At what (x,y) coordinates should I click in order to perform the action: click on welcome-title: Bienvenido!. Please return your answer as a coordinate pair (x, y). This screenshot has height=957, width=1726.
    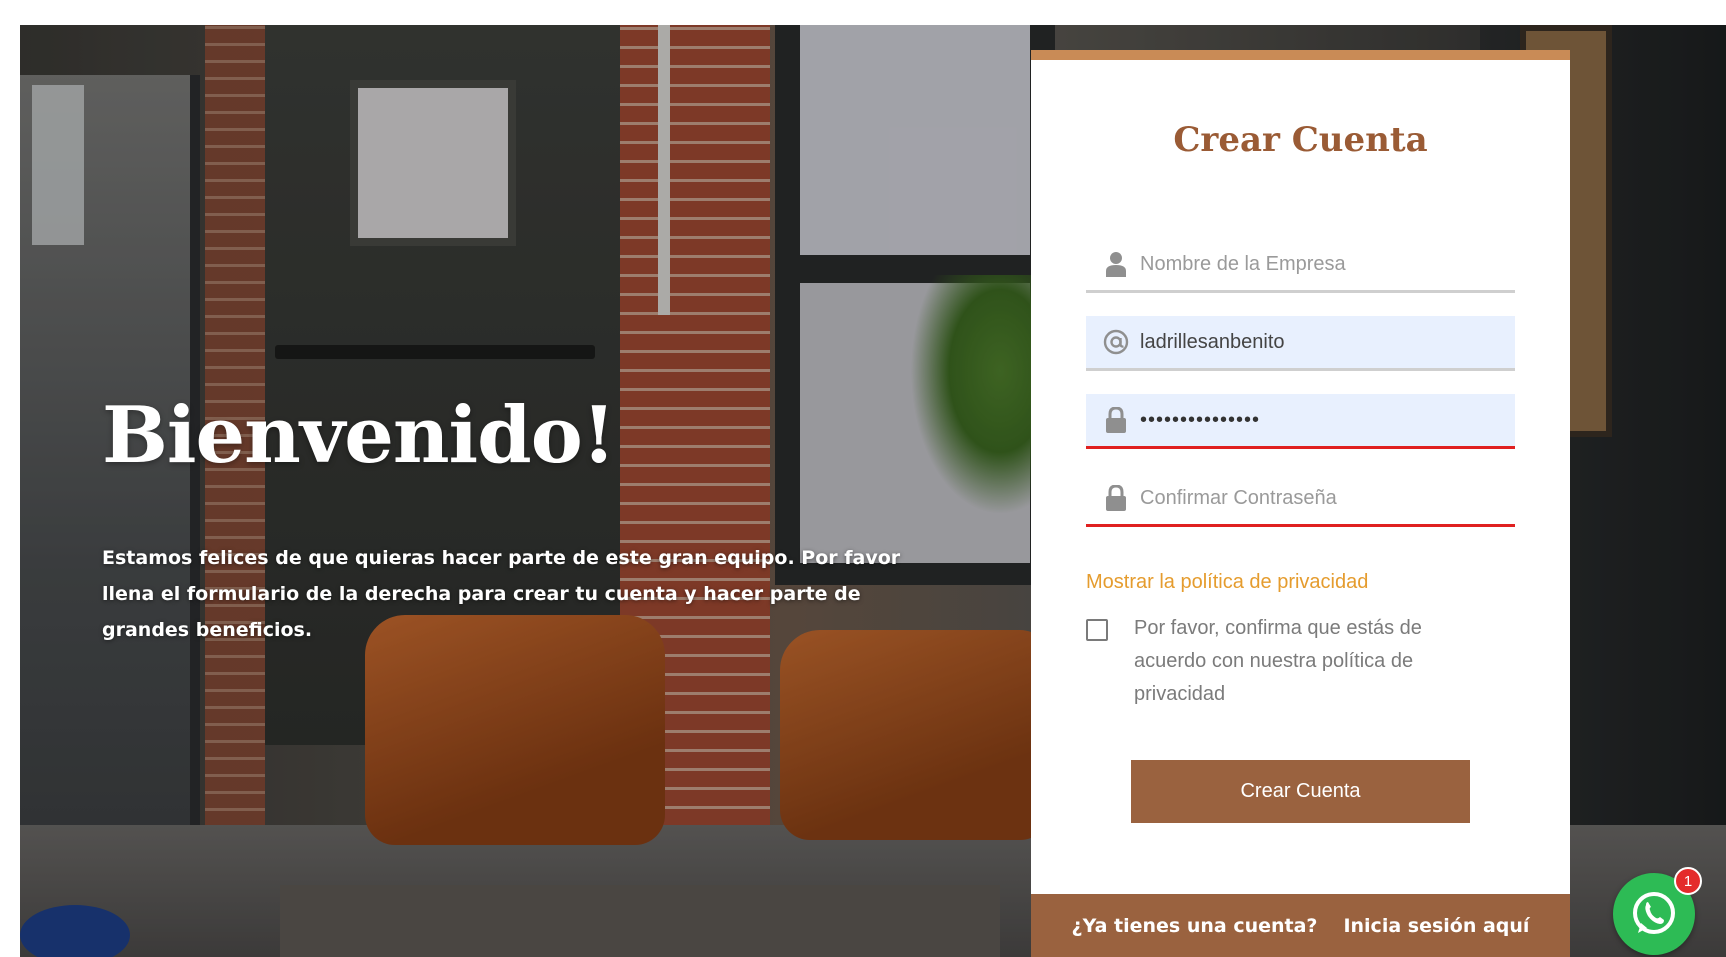
    Looking at the image, I should click on (359, 435).